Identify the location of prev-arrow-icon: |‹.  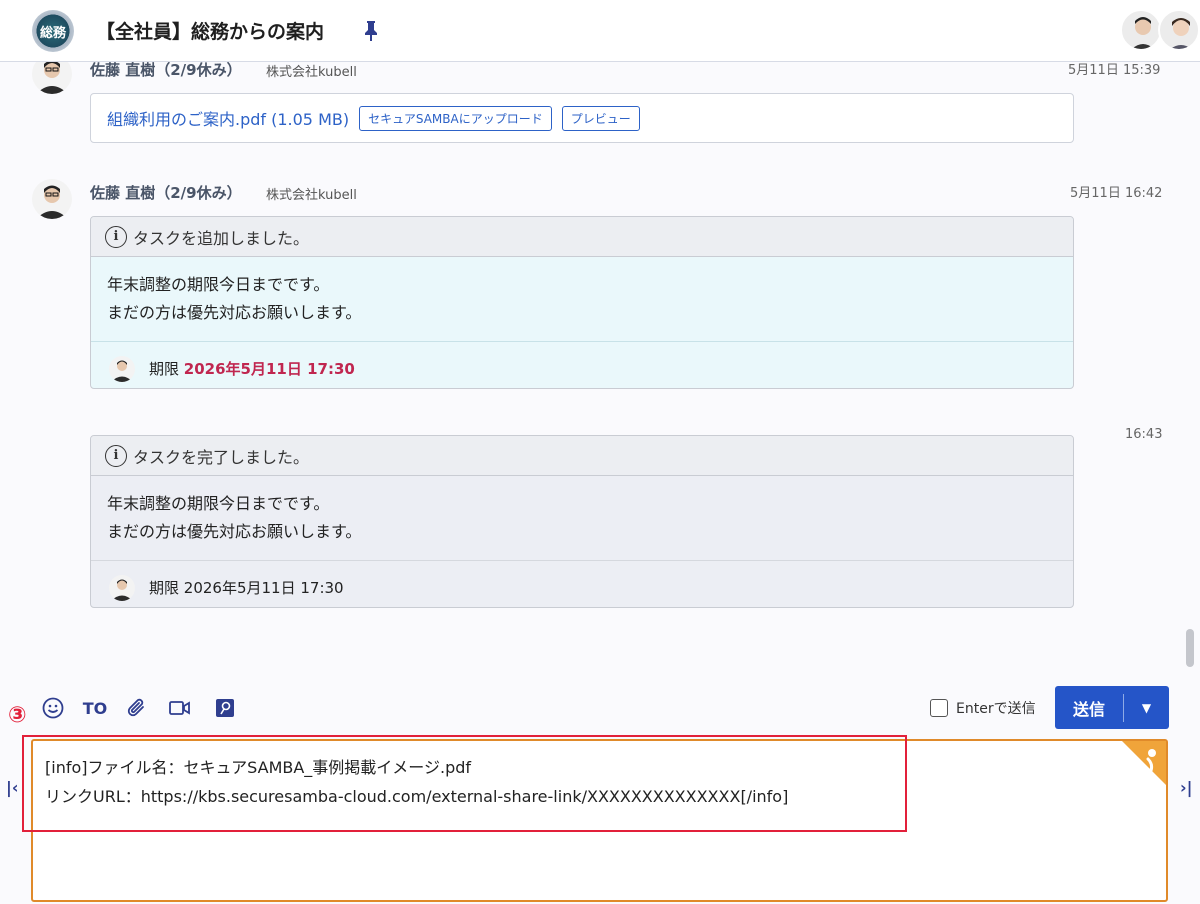
(12, 787).